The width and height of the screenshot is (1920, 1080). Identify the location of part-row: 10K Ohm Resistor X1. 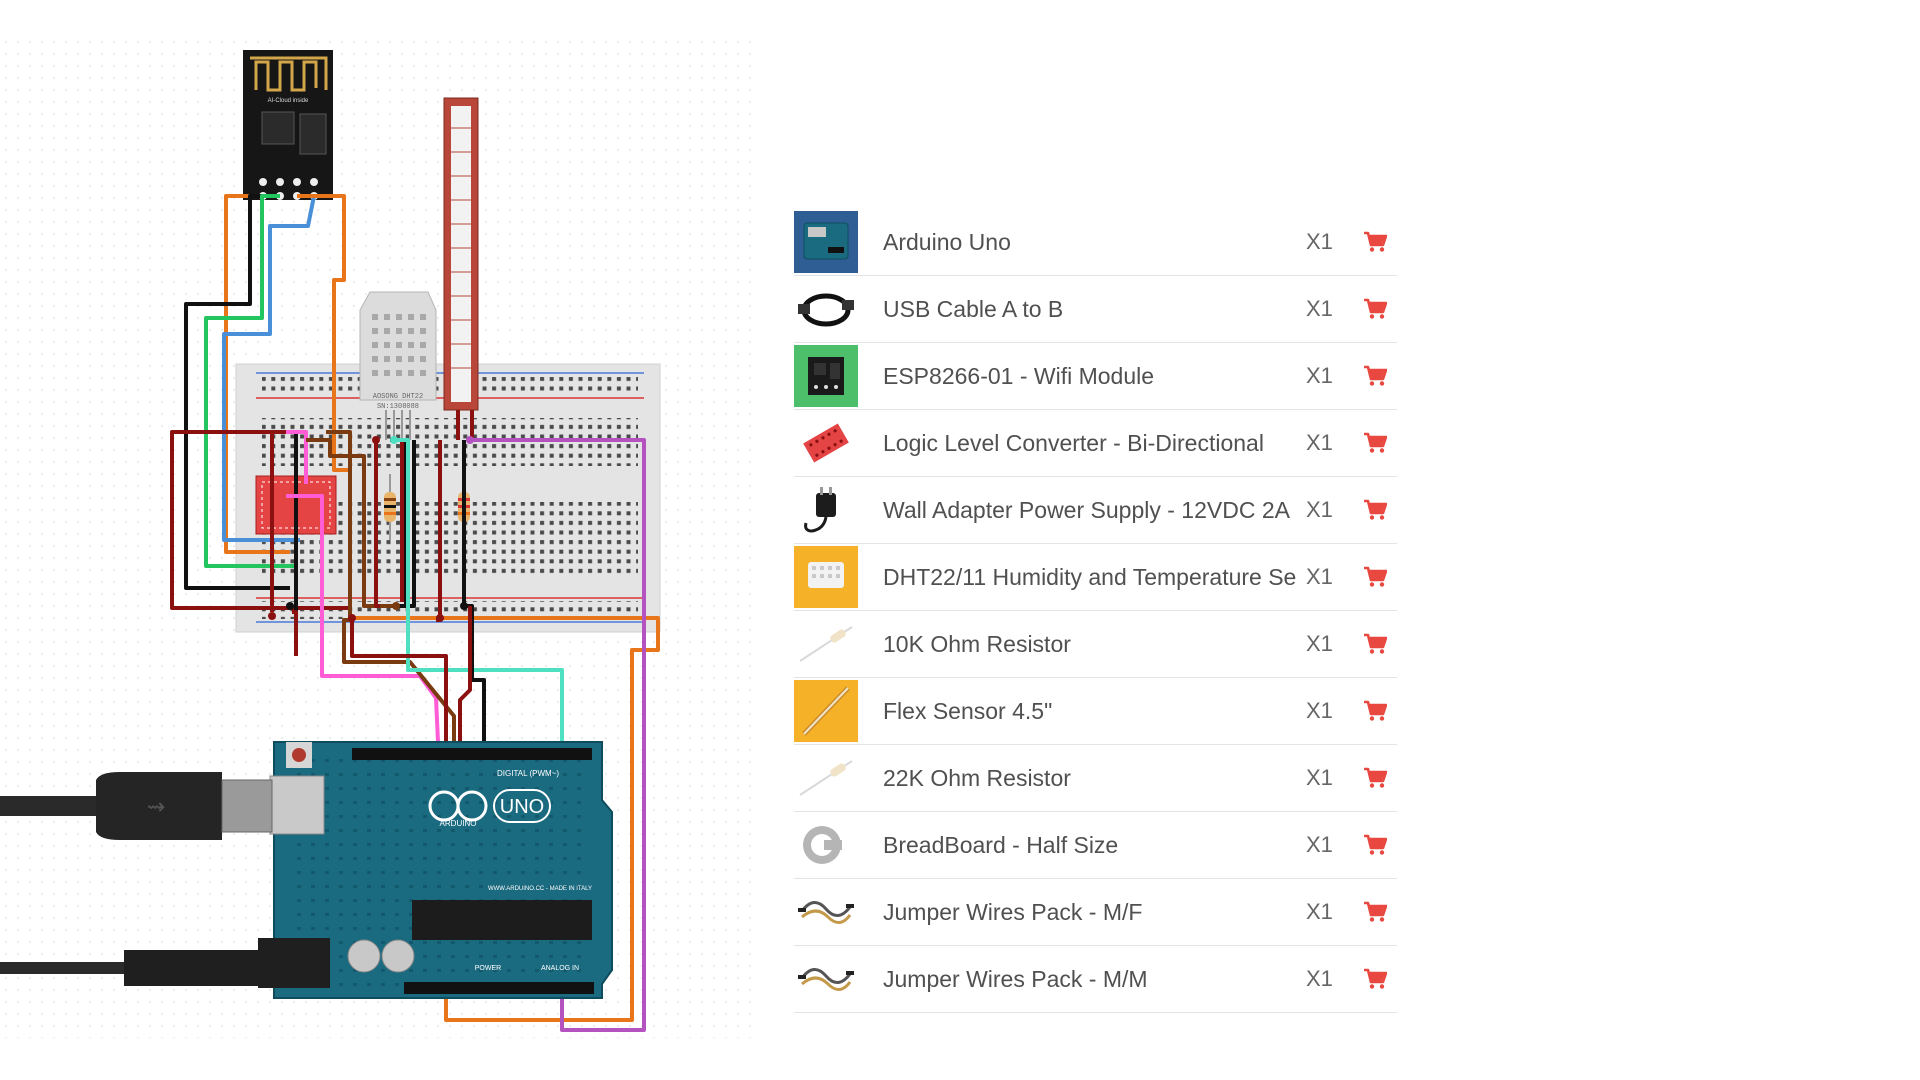
(1095, 644).